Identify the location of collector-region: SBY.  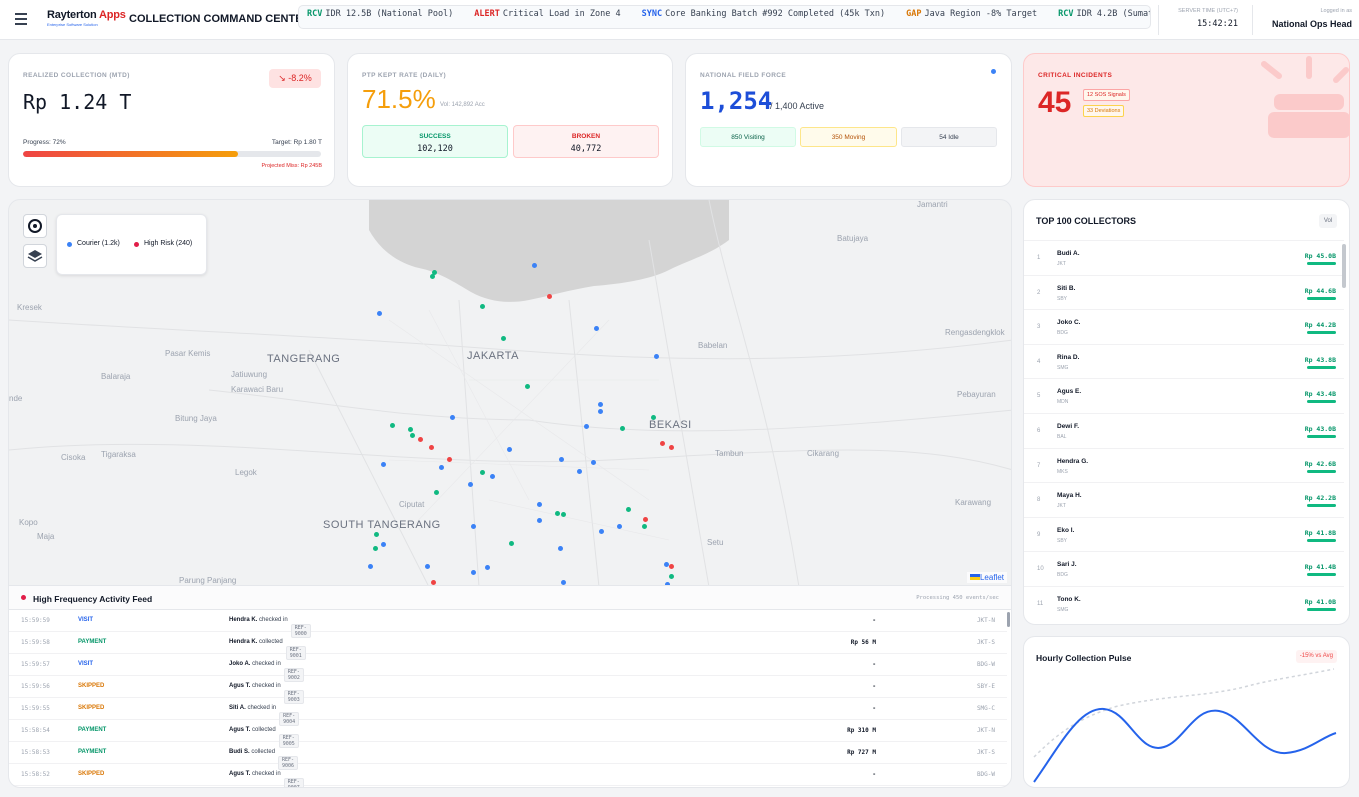
(1062, 298).